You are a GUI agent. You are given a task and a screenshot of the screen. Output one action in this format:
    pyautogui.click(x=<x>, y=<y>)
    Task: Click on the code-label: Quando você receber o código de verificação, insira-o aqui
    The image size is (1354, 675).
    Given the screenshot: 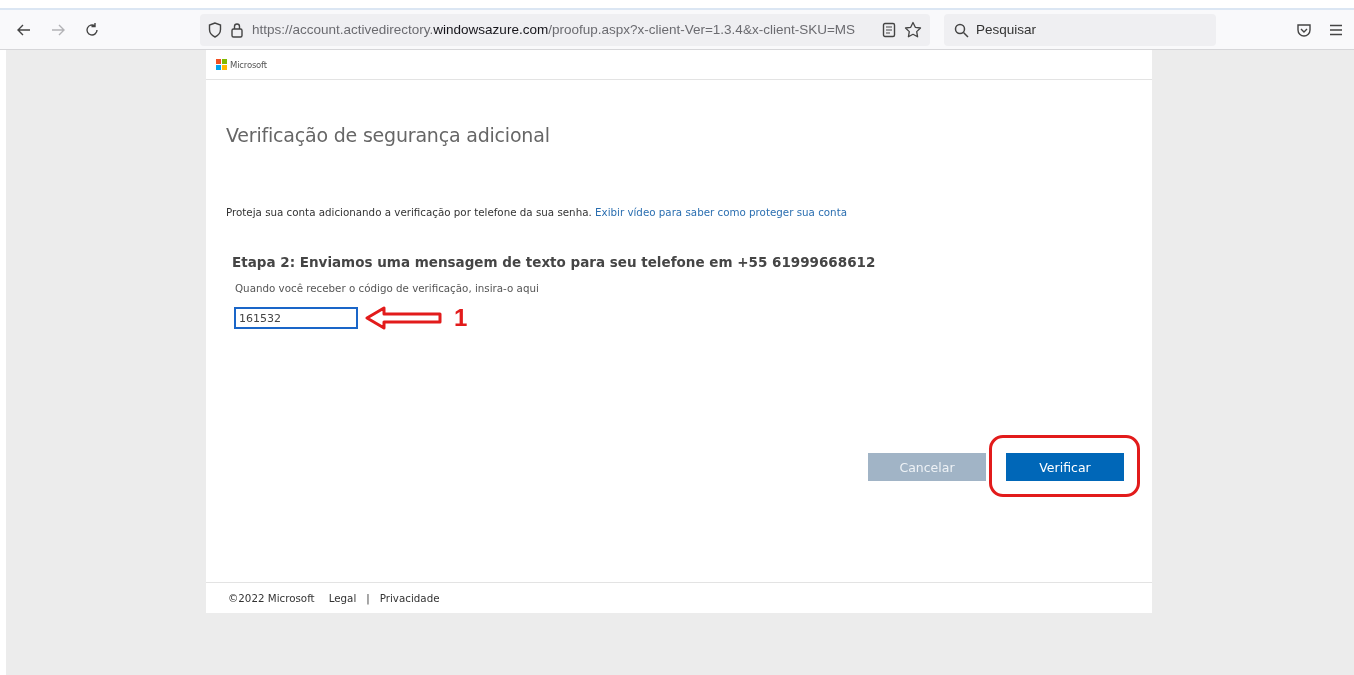 What is the action you would take?
    pyautogui.click(x=387, y=288)
    